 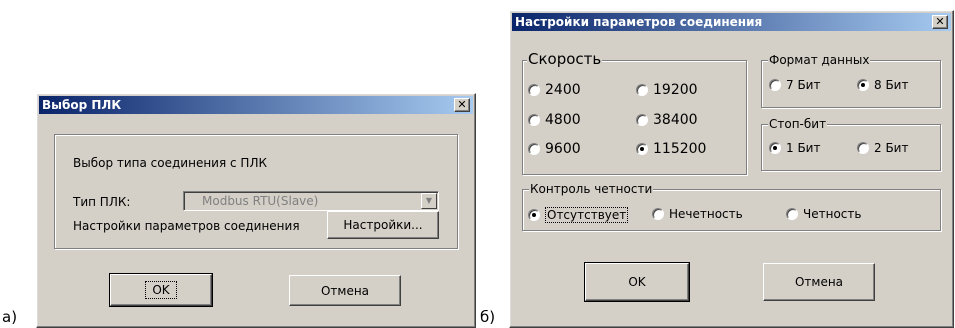 What do you see at coordinates (832, 214) in the screenshot?
I see `radio-label: Четность` at bounding box center [832, 214].